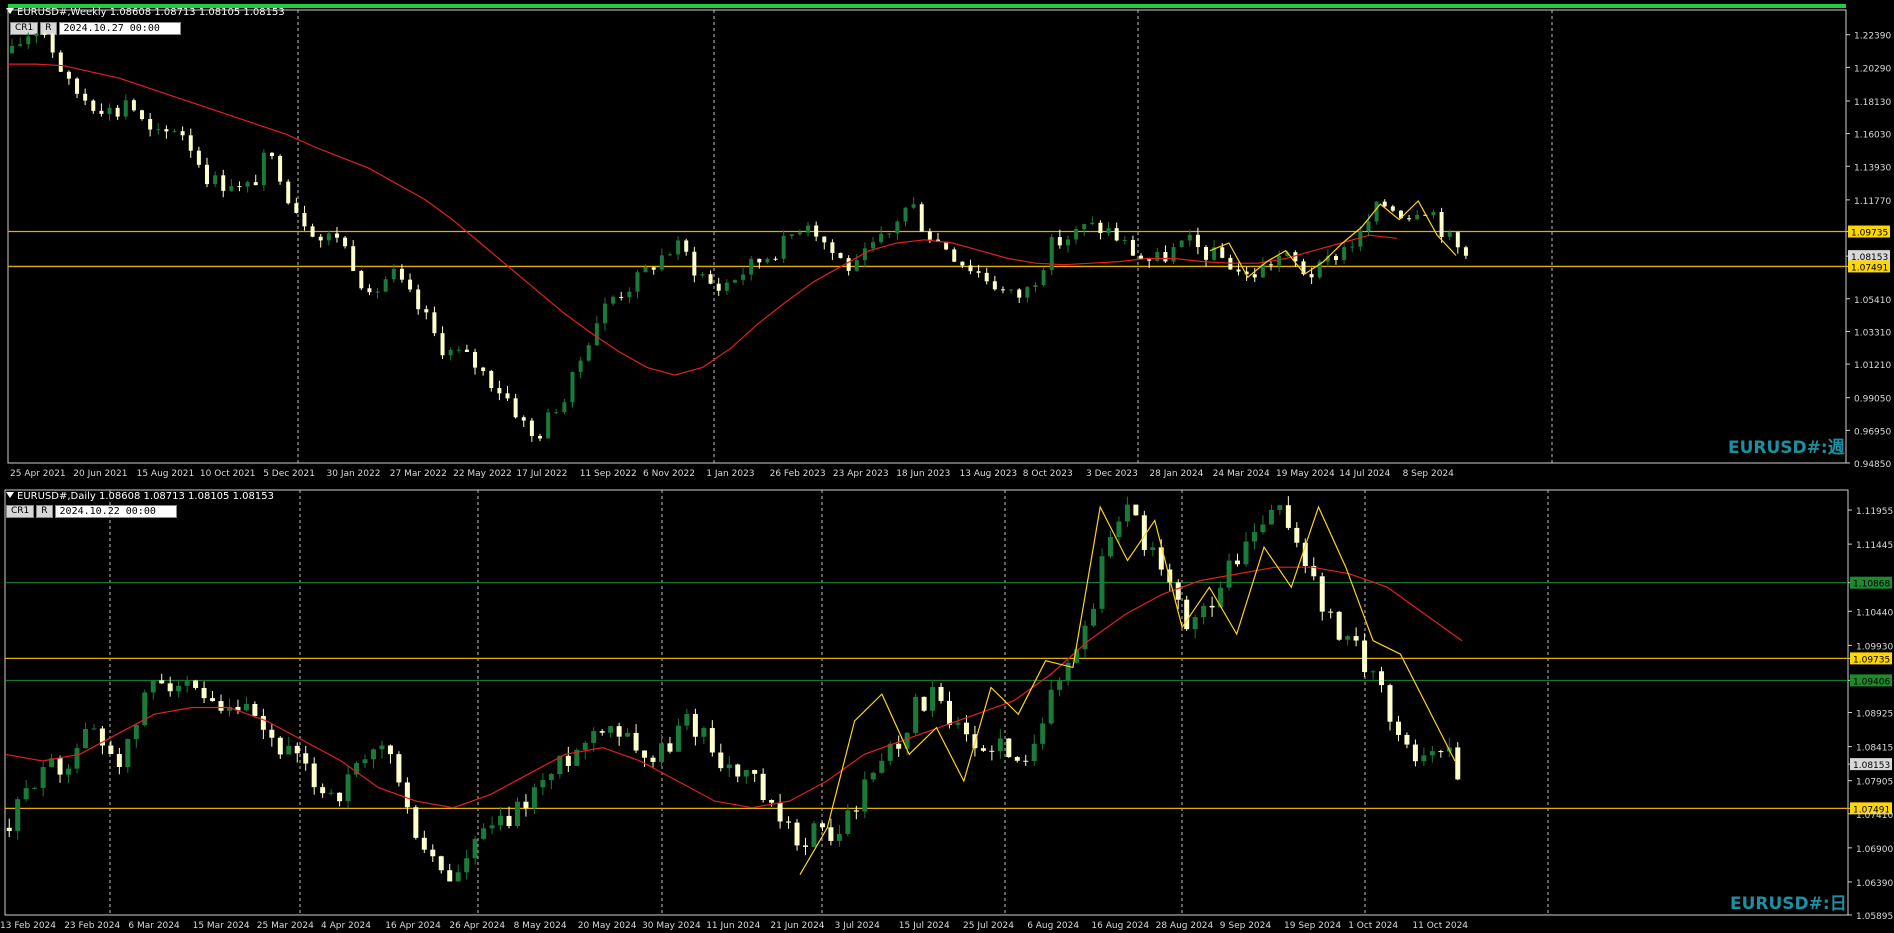  Describe the element at coordinates (1869, 234) in the screenshot. I see `price-label-text: 1.09735` at that location.